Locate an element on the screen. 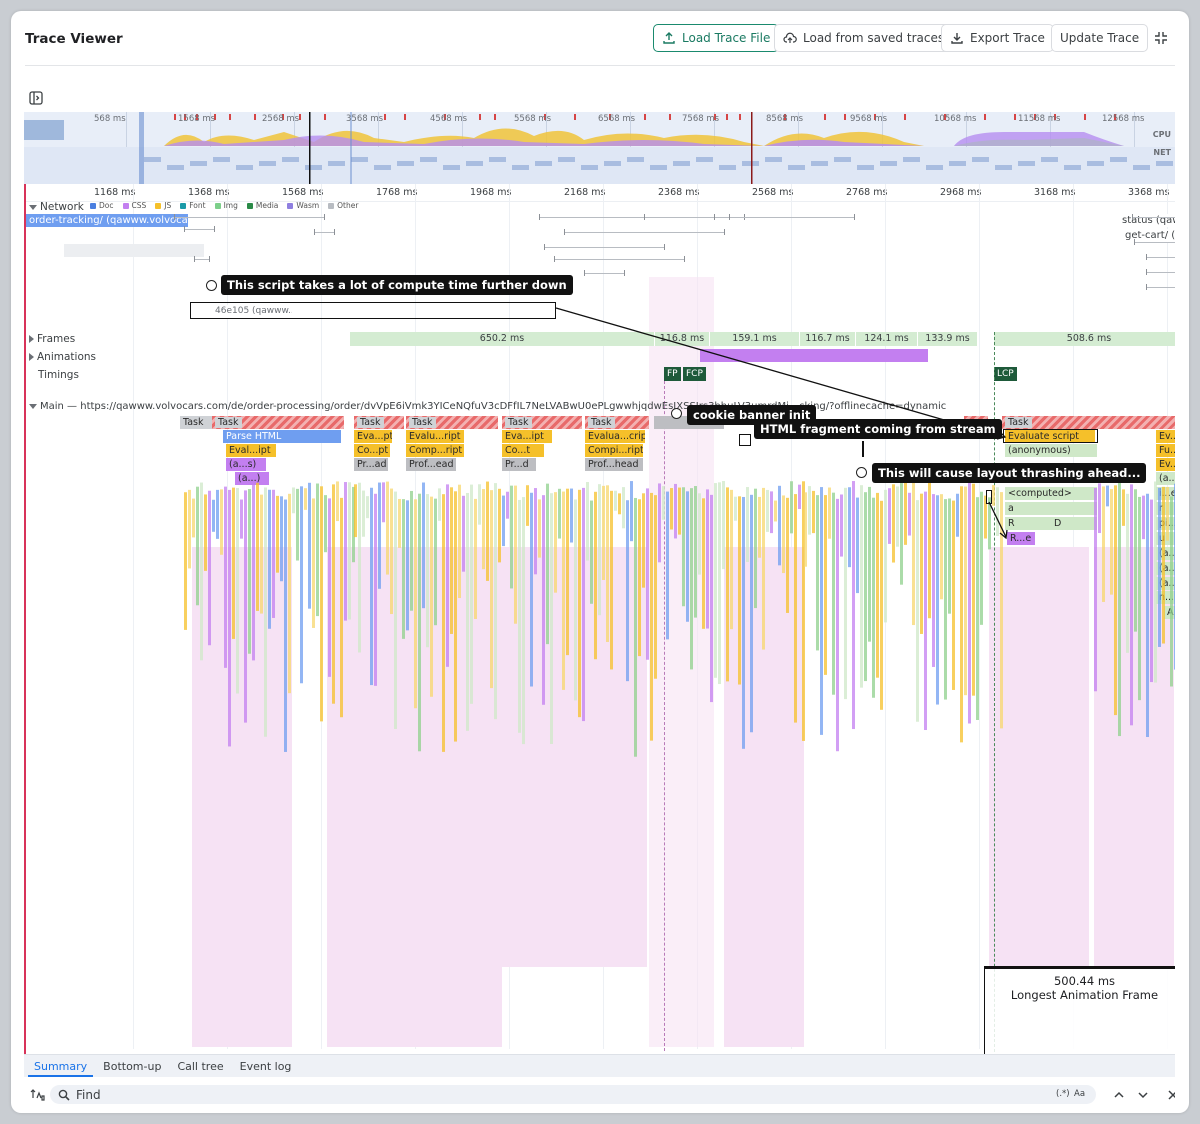  update-trace-button: Update Trace is located at coordinates (1100, 38).